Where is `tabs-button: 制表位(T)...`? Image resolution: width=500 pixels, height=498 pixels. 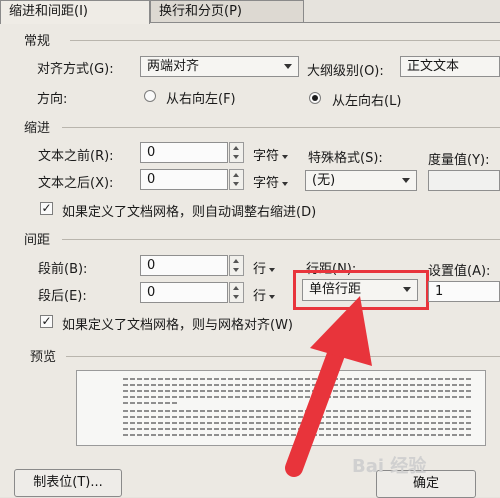
tabs-button: 制表位(T)... is located at coordinates (68, 483).